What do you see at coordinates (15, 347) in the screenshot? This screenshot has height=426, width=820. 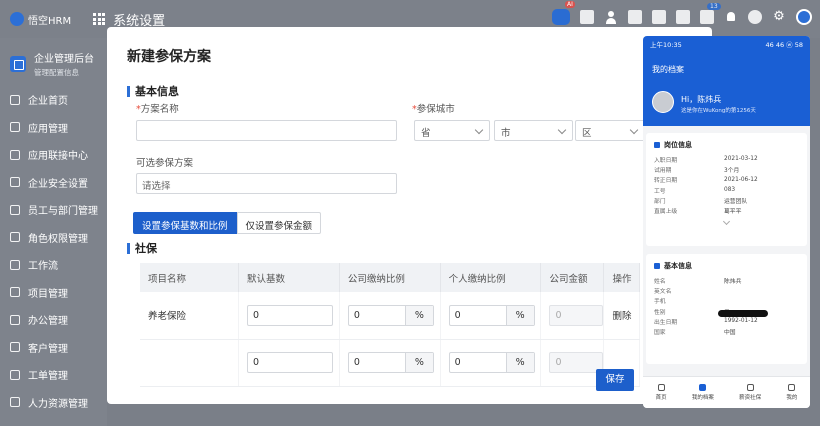 I see `customer-icon` at bounding box center [15, 347].